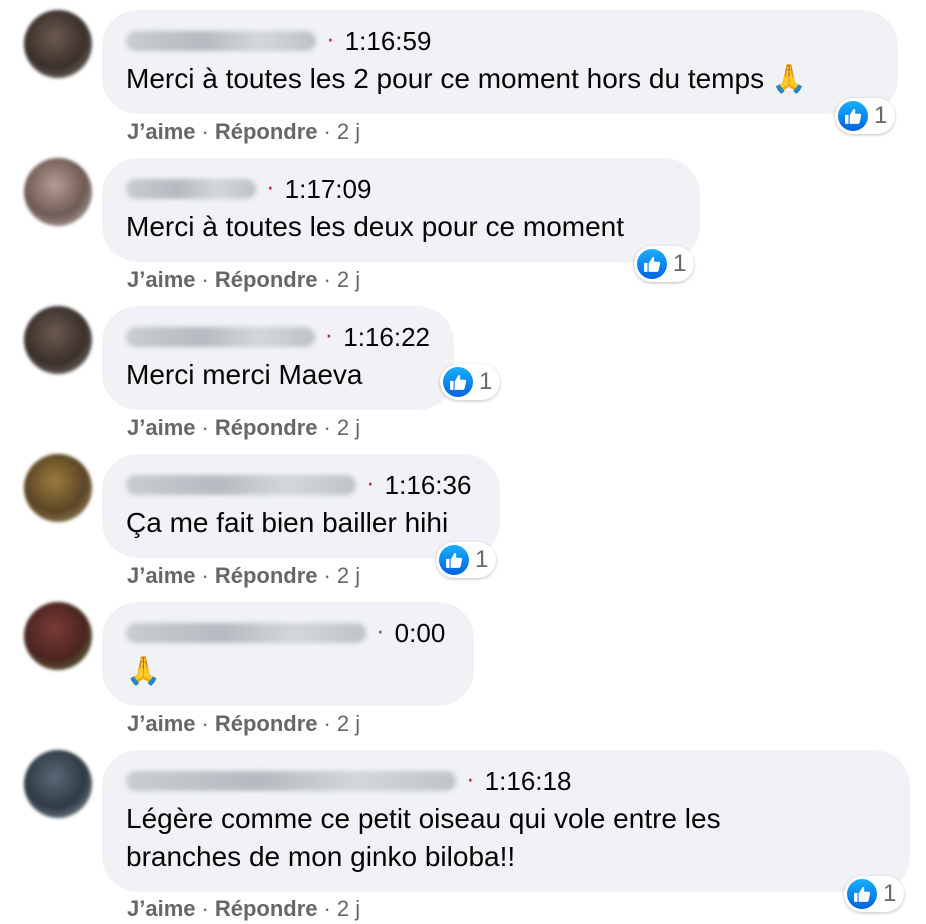  What do you see at coordinates (288, 671) in the screenshot?
I see `comment-text: 🙏` at bounding box center [288, 671].